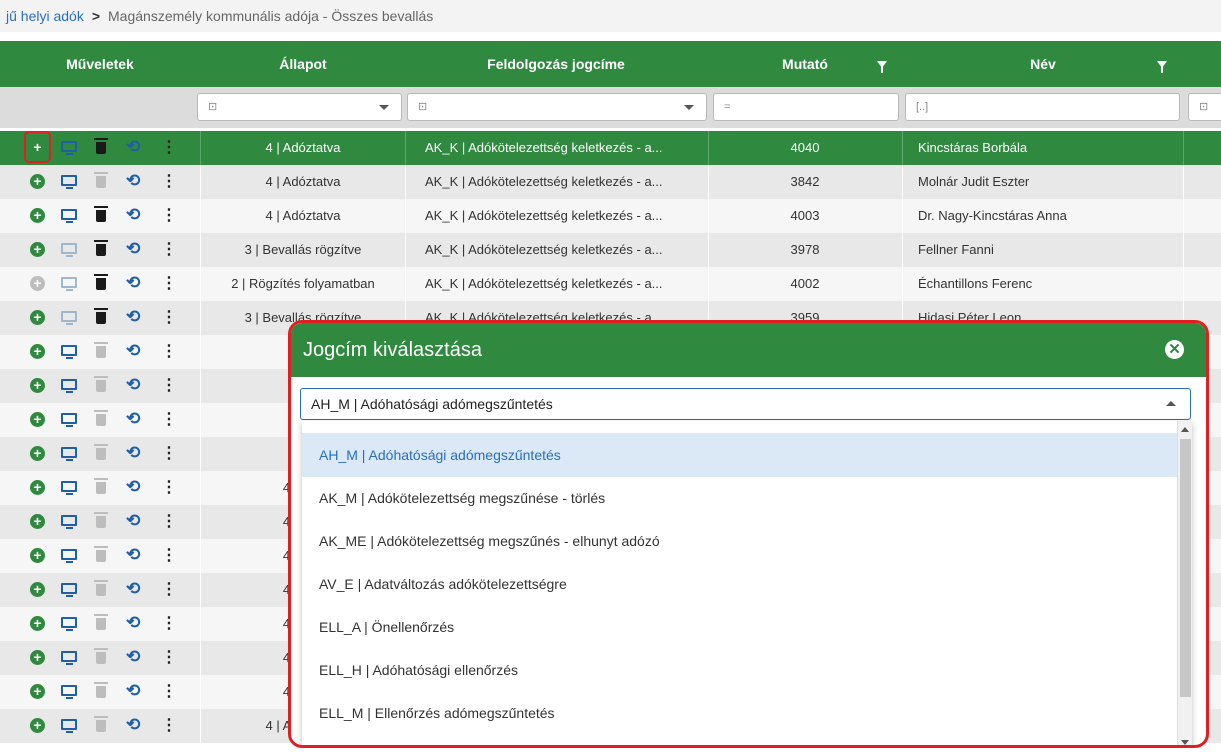  Describe the element at coordinates (299, 107) in the screenshot. I see `status-filter-select: ⊡` at that location.